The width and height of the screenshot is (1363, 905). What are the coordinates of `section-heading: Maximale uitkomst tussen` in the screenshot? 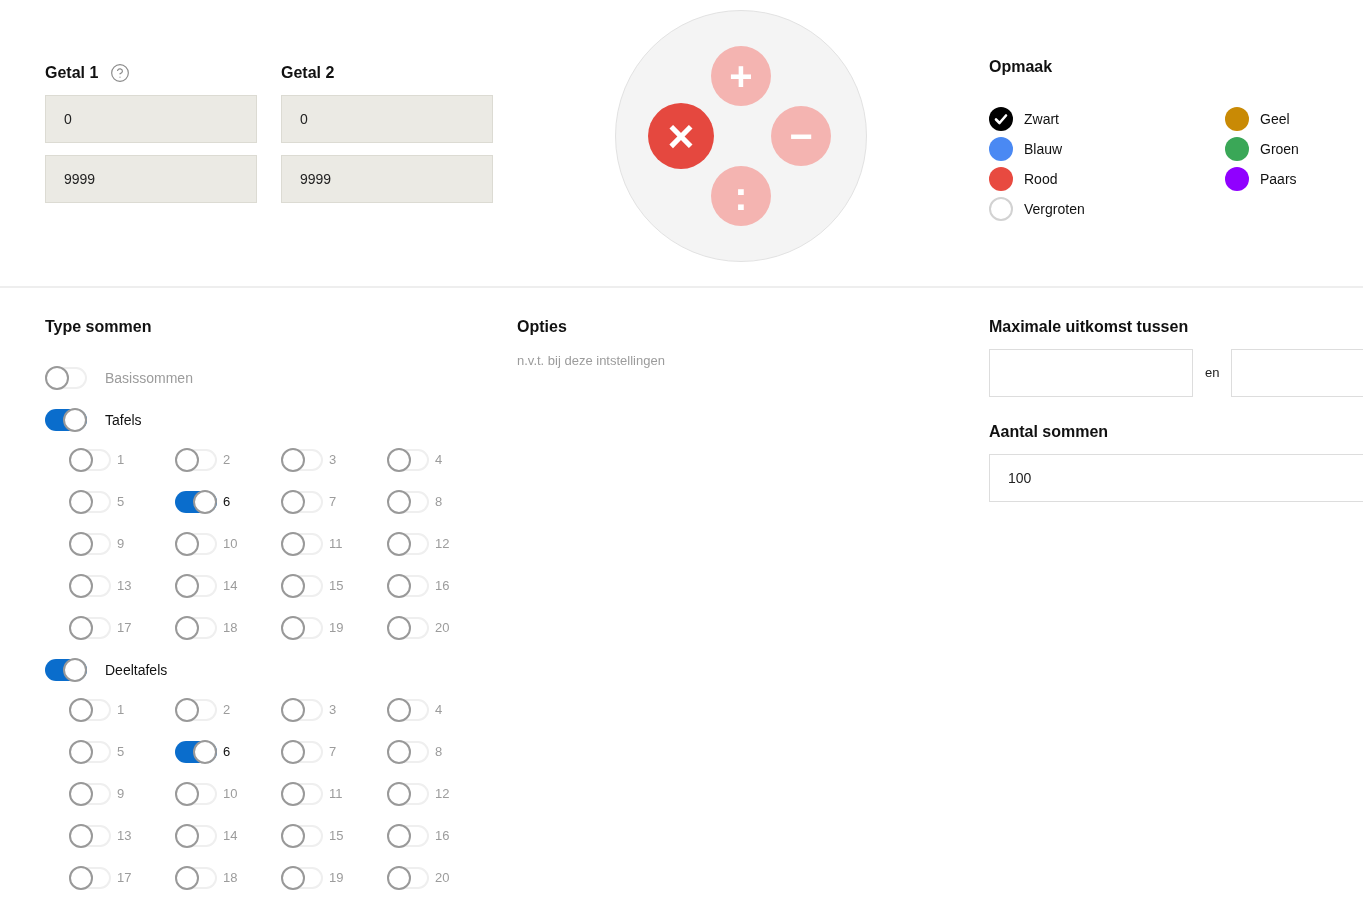 It's located at (1089, 327).